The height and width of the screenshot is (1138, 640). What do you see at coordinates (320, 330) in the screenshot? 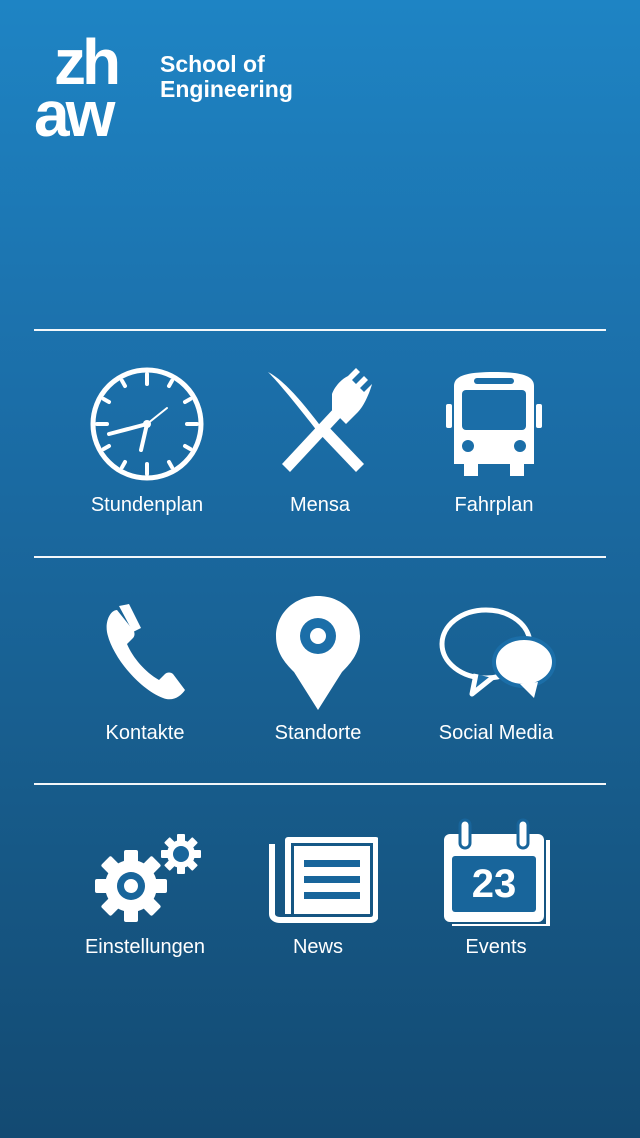
I see `divider-top` at bounding box center [320, 330].